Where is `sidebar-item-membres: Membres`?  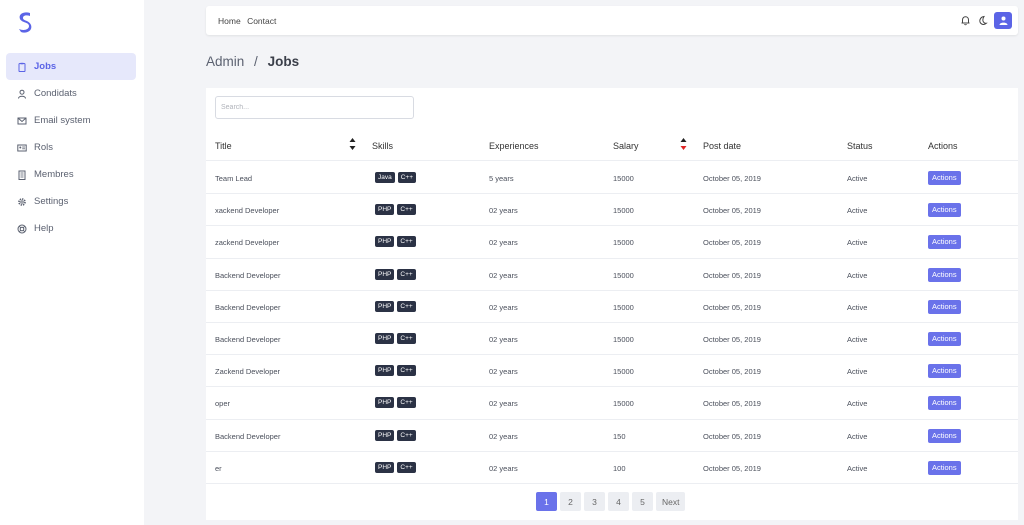 sidebar-item-membres: Membres is located at coordinates (71, 174).